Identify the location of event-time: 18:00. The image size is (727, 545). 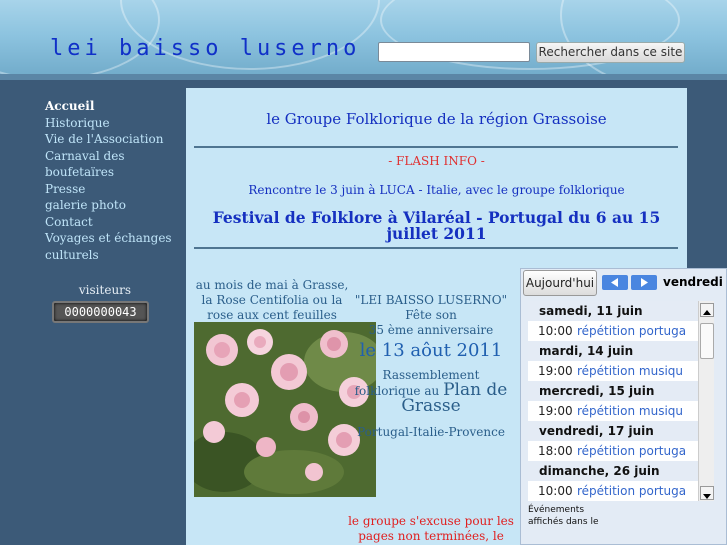
(555, 451).